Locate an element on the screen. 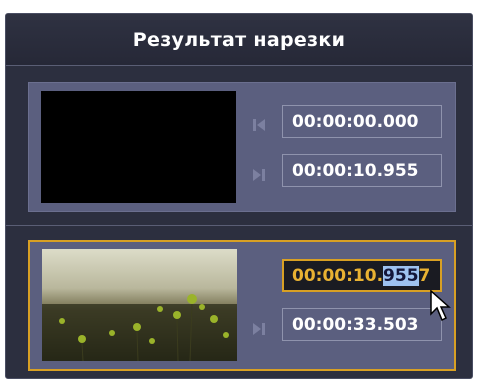 The width and height of the screenshot is (480, 383). divider is located at coordinates (239, 225).